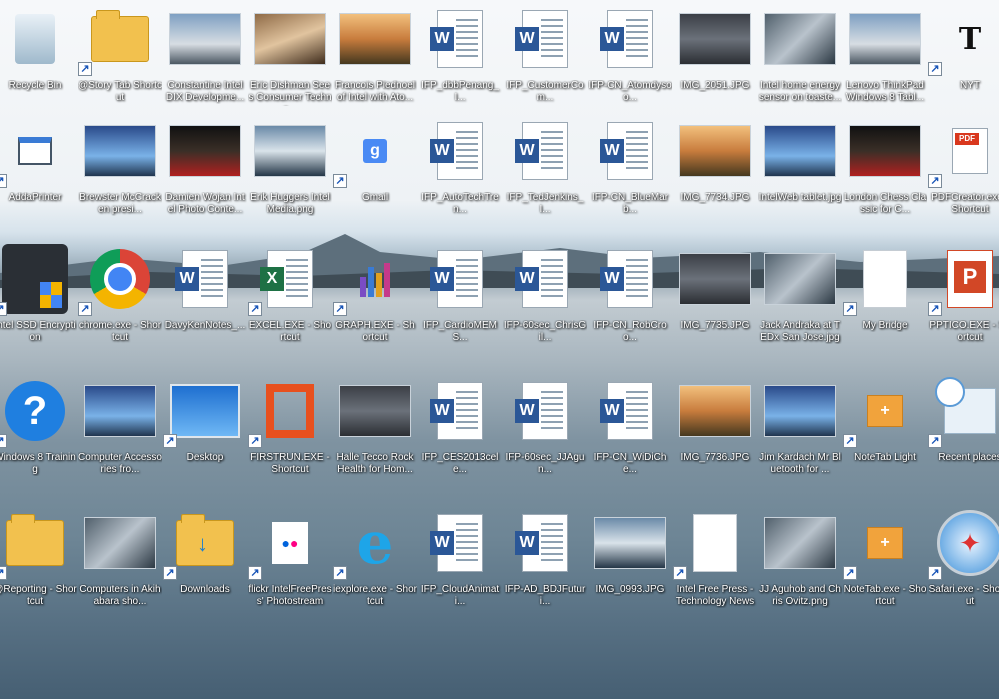 The width and height of the screenshot is (999, 699). I want to click on desktop-icon-google-icon: g ↗ Gmail, so click(375, 172).